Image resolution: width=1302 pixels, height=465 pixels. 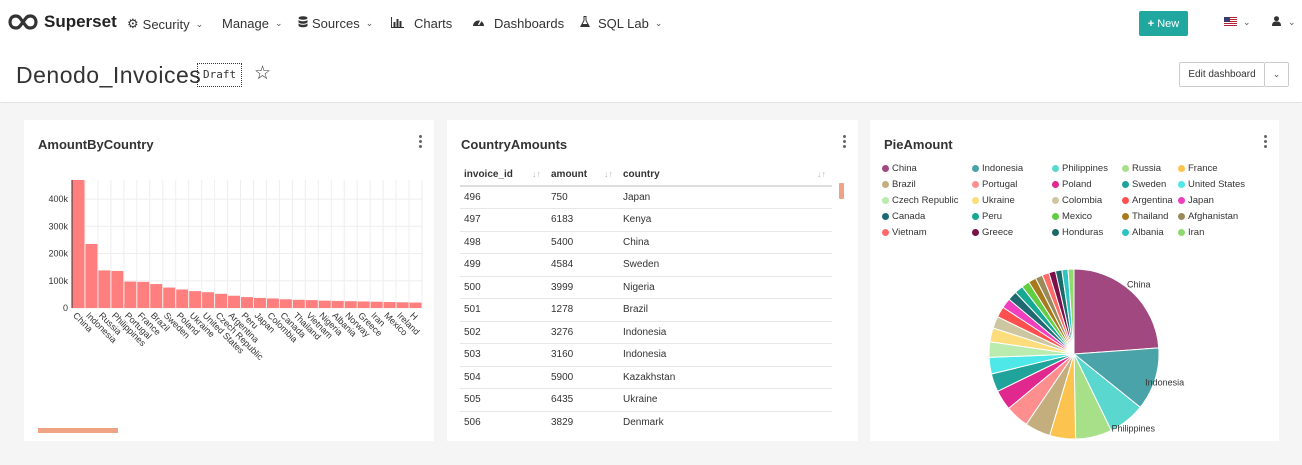 I want to click on nav-security: ⚙ Security ⌄, so click(x=165, y=24).